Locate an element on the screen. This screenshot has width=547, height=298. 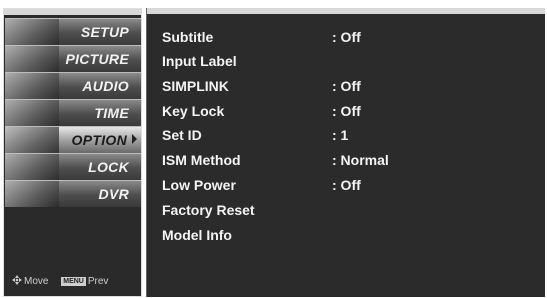
menu-key-icon: MENU is located at coordinates (73, 281).